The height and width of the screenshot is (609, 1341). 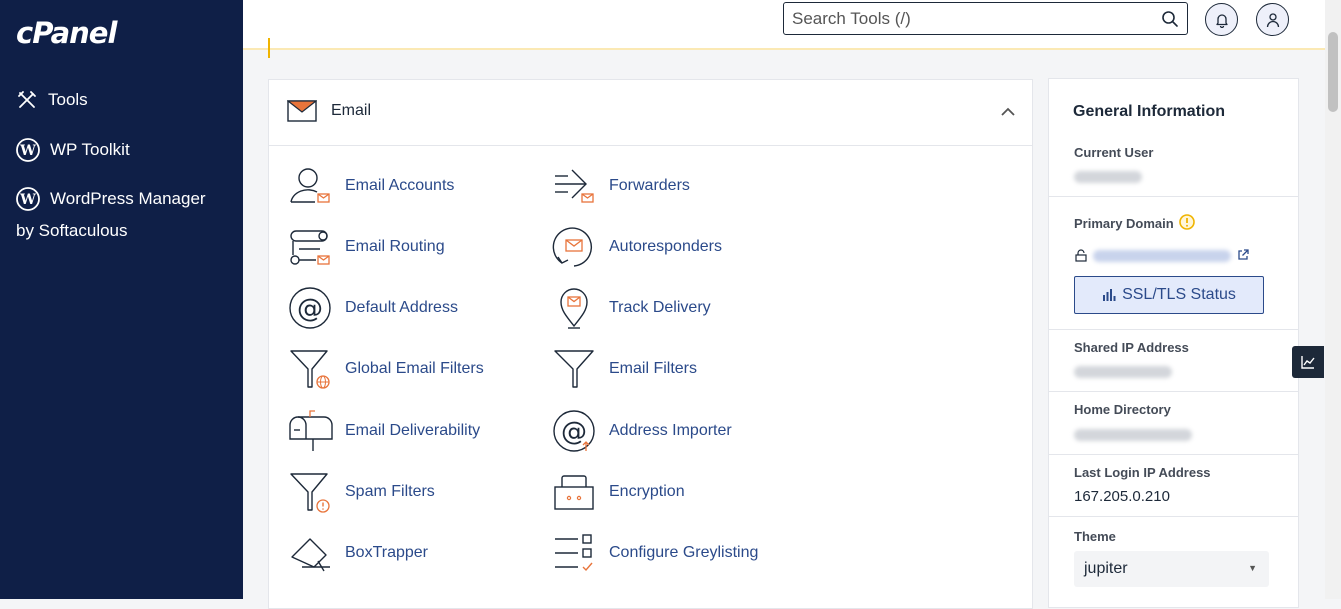 I want to click on dropdown-caret-icon: ▼, so click(x=1252, y=568).